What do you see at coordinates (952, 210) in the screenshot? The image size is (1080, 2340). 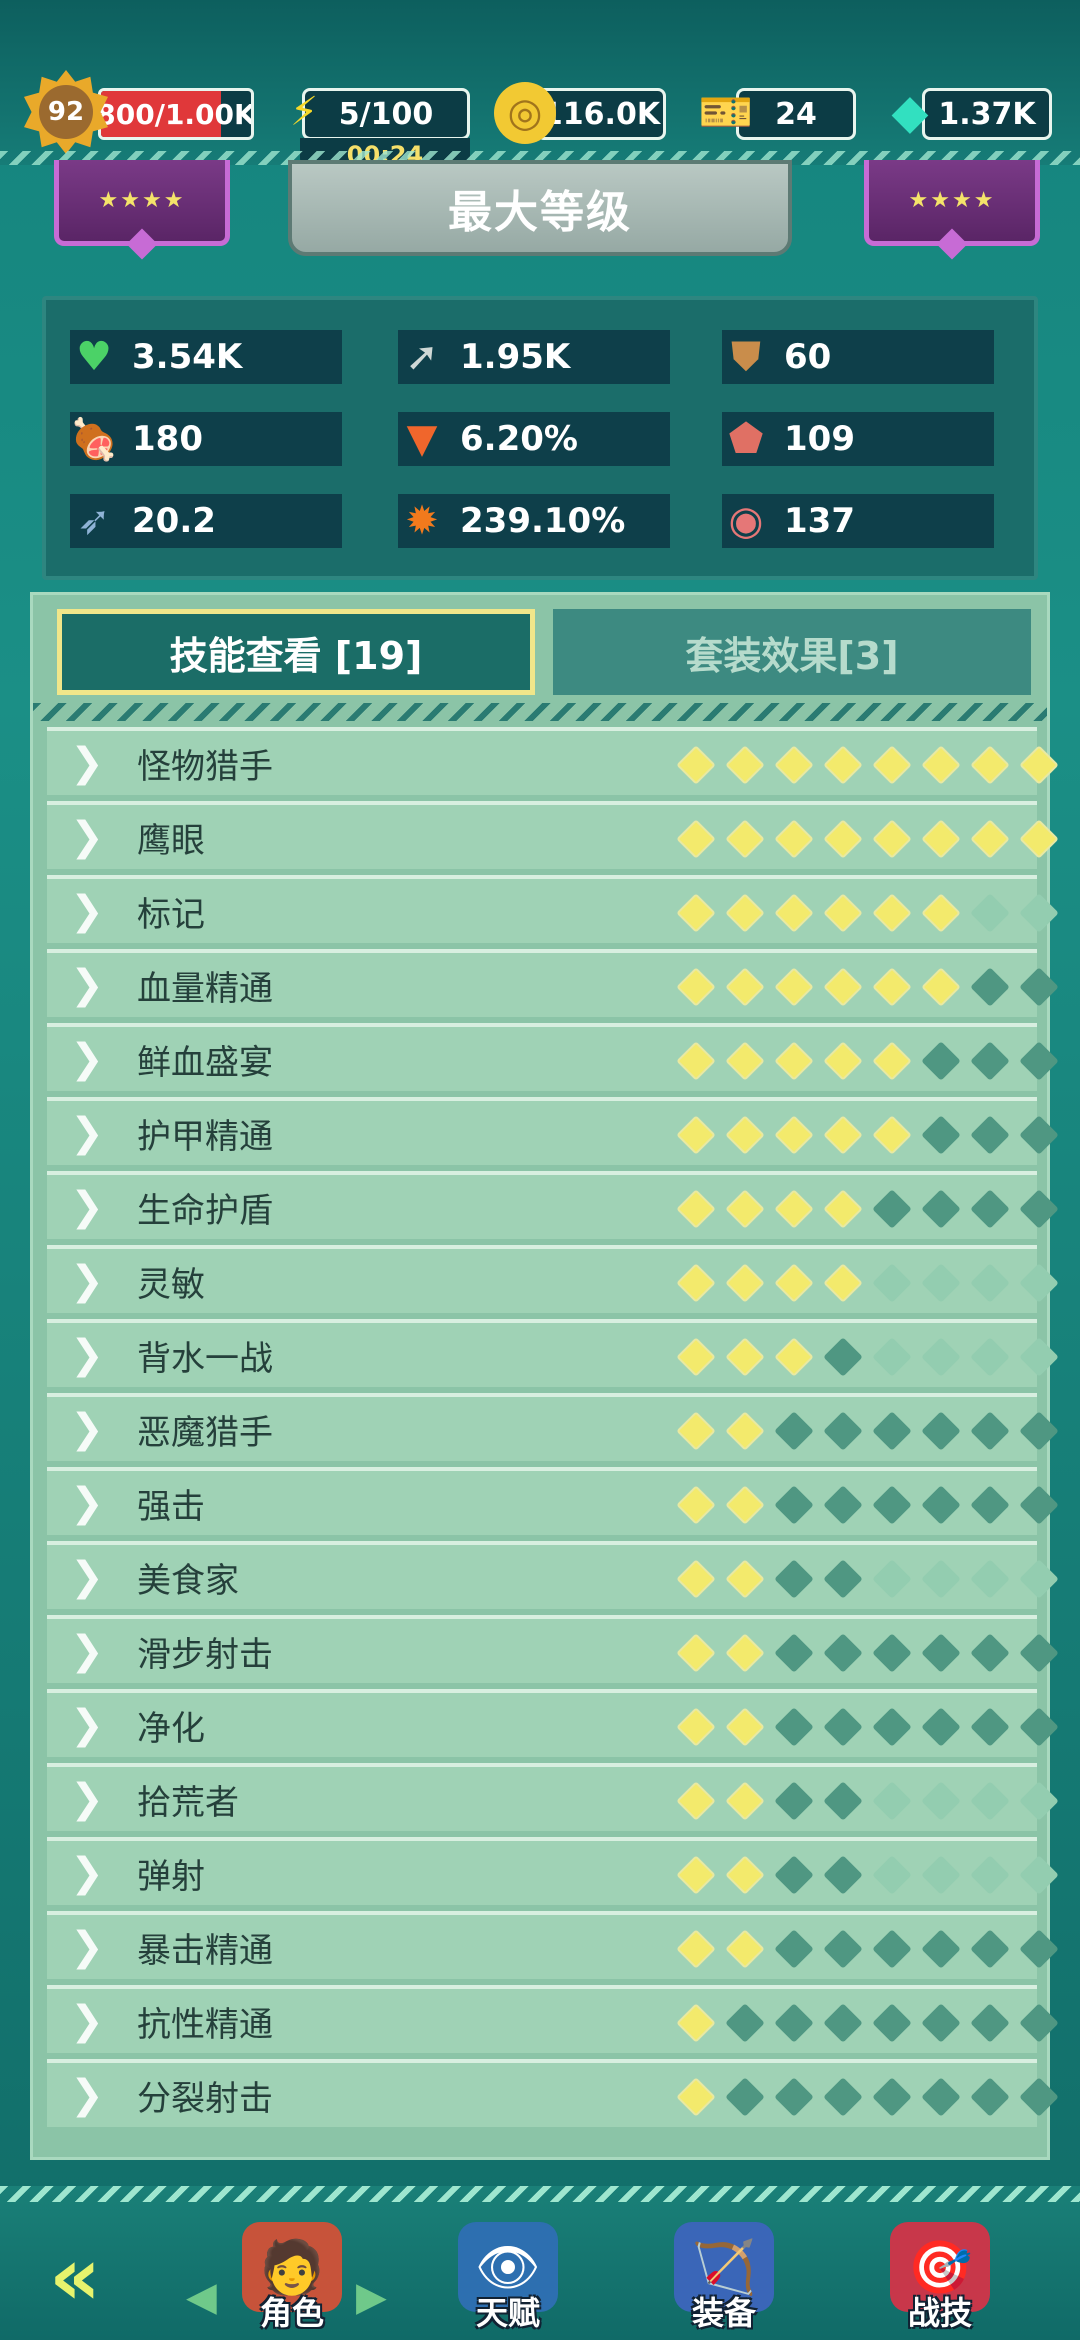 I see `right-equipment-card: ★★★★` at bounding box center [952, 210].